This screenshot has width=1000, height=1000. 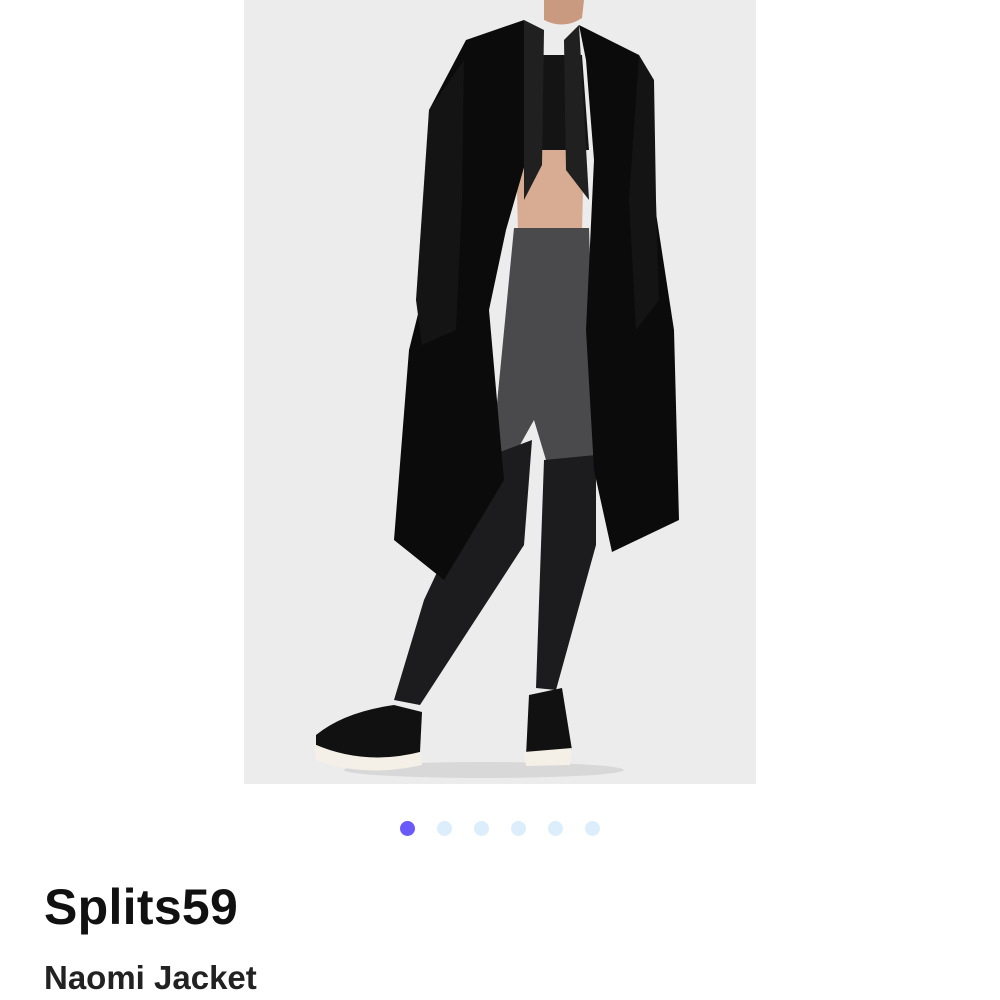 I want to click on brand-name: Splits59, so click(x=141, y=907).